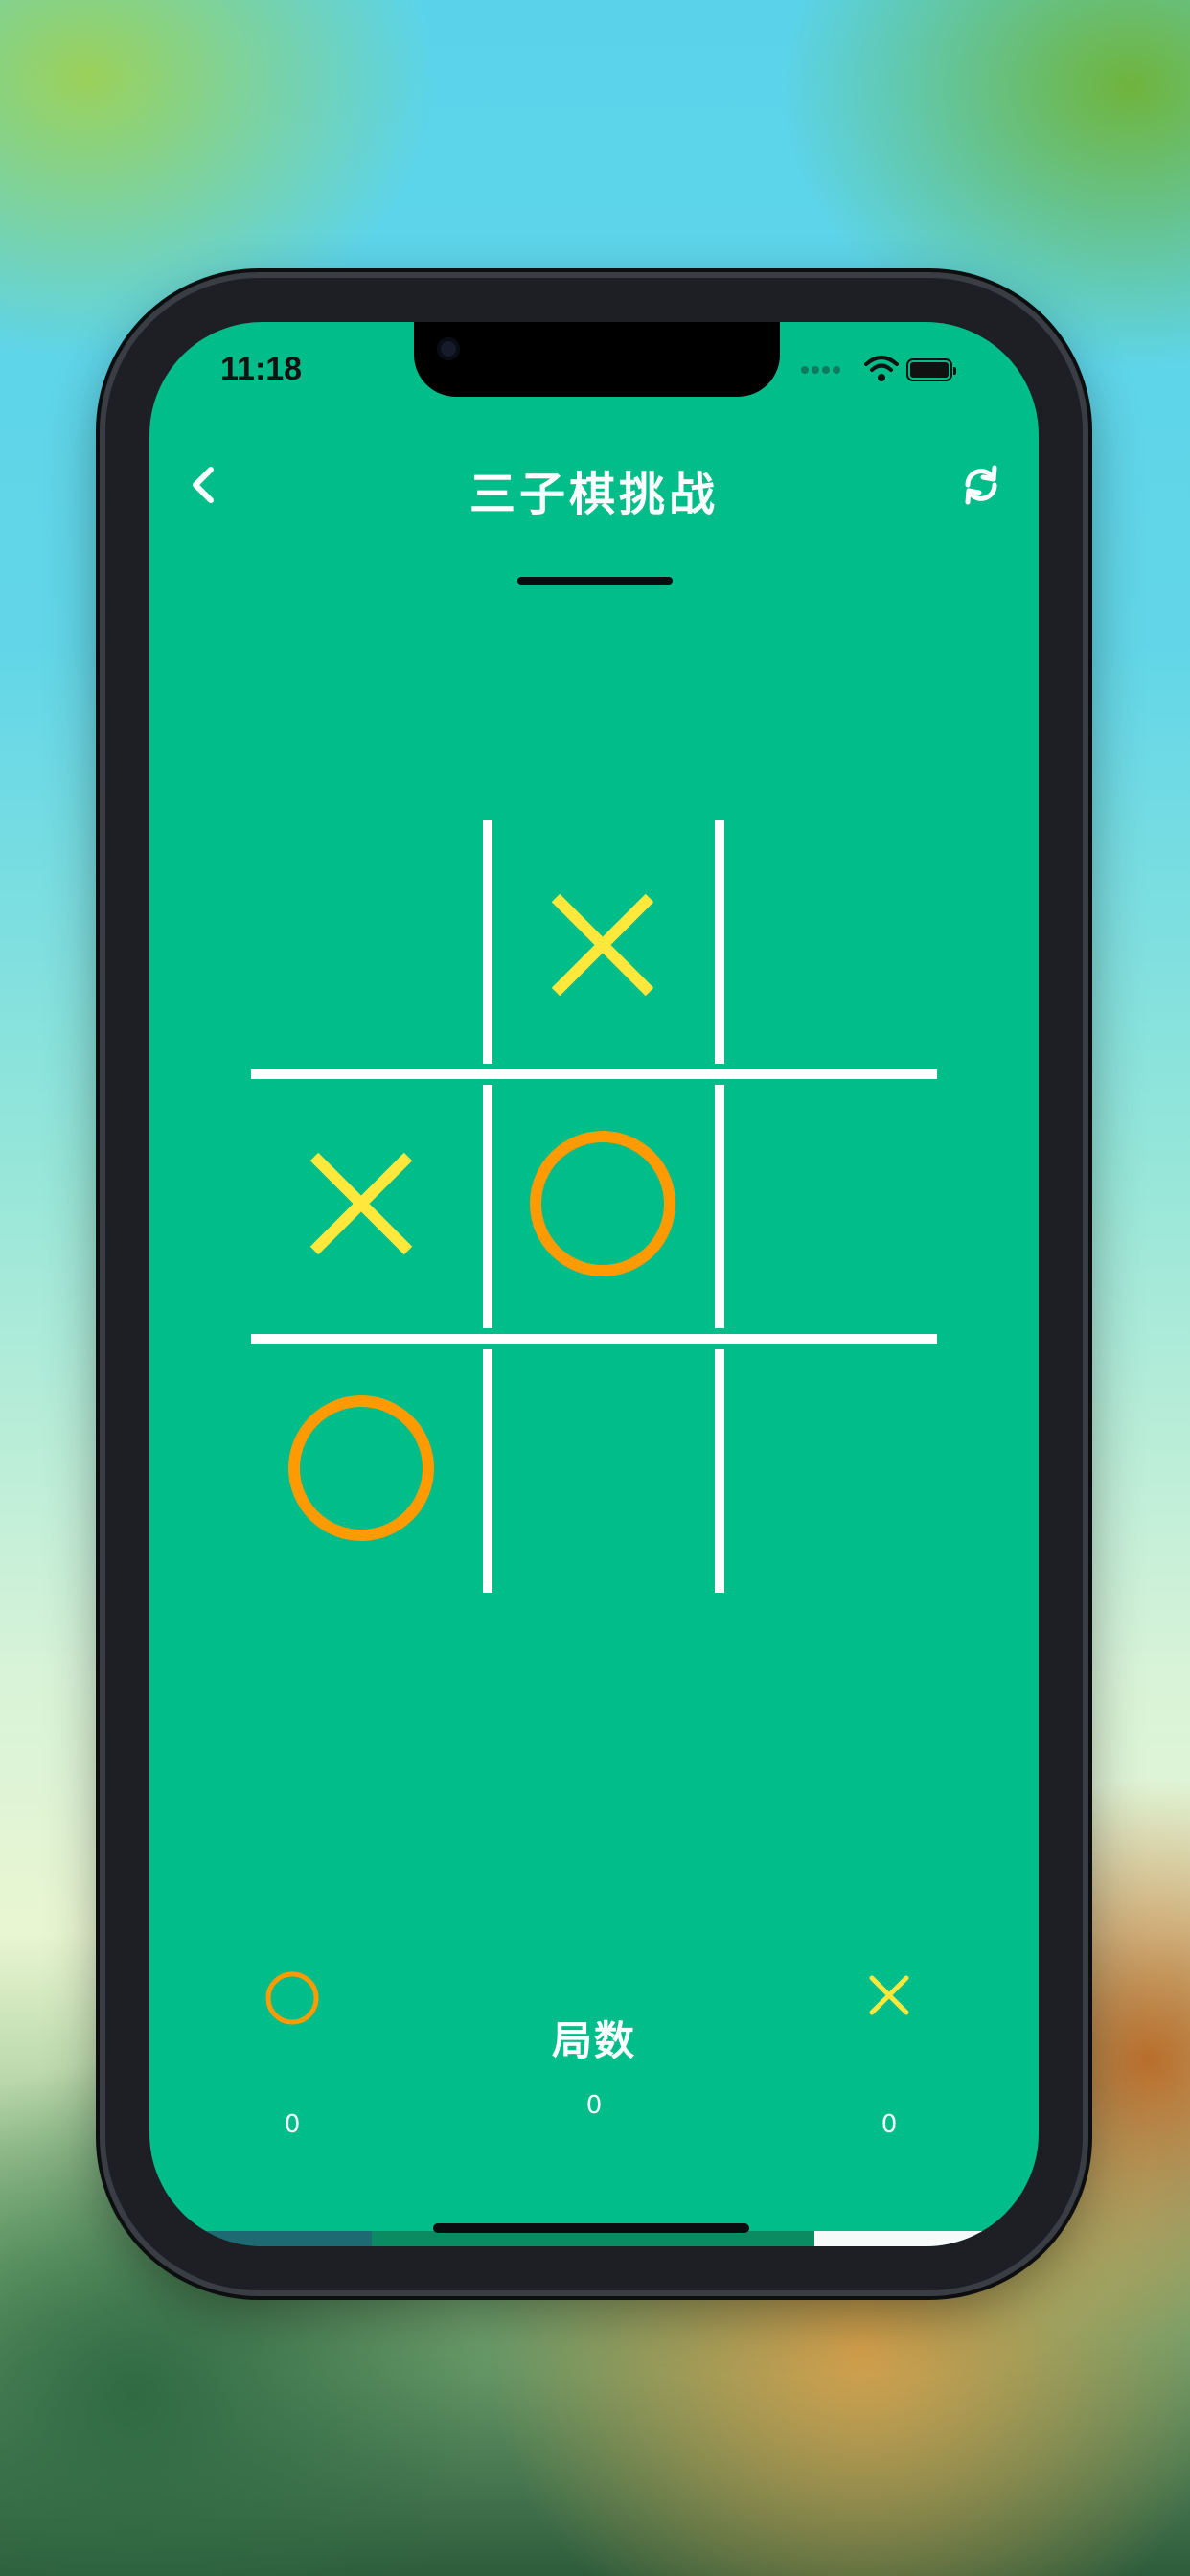 Image resolution: width=1190 pixels, height=2576 pixels. Describe the element at coordinates (902, 369) in the screenshot. I see `status-indicators` at that location.